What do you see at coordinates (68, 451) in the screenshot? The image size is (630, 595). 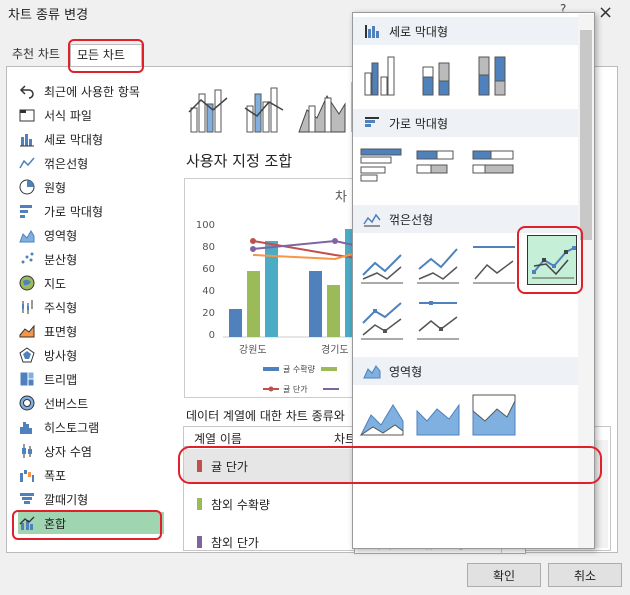 I see `category-label: 상자 수염` at bounding box center [68, 451].